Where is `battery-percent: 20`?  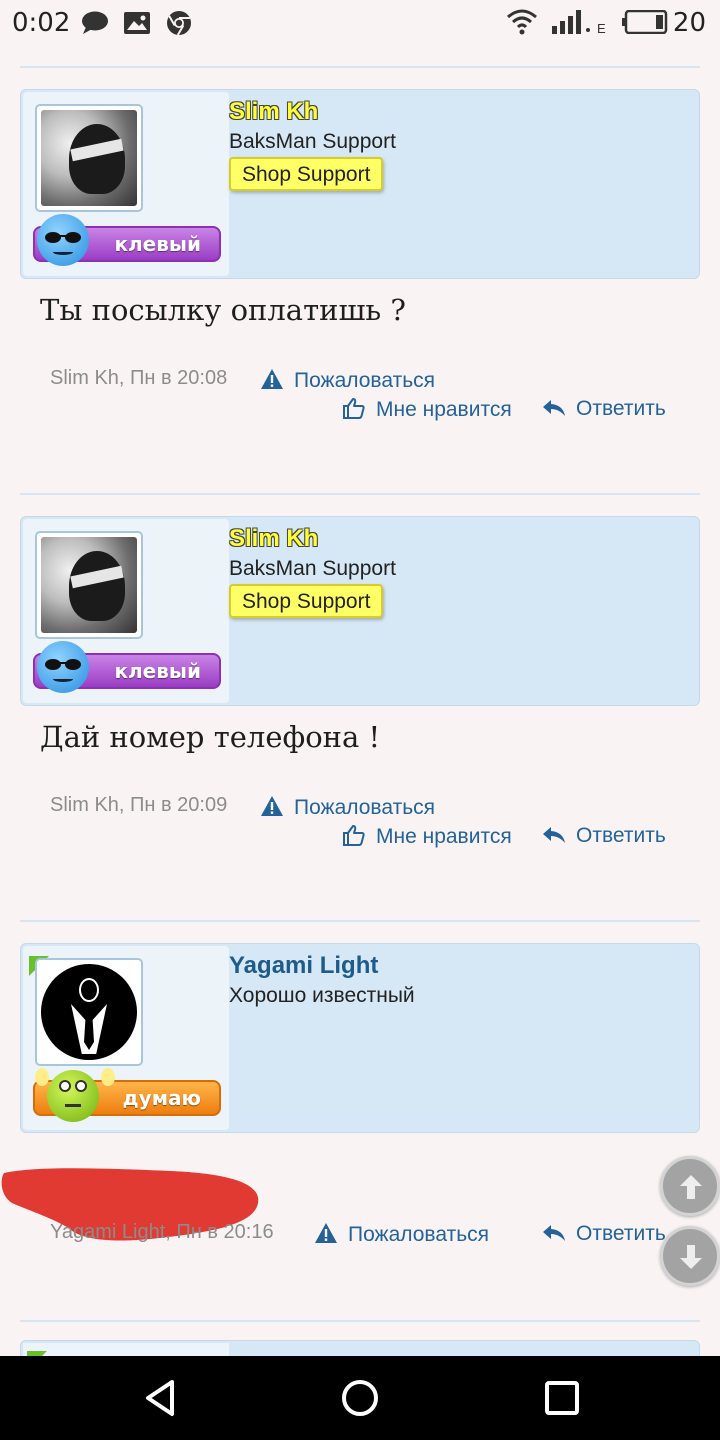
battery-percent: 20 is located at coordinates (689, 23).